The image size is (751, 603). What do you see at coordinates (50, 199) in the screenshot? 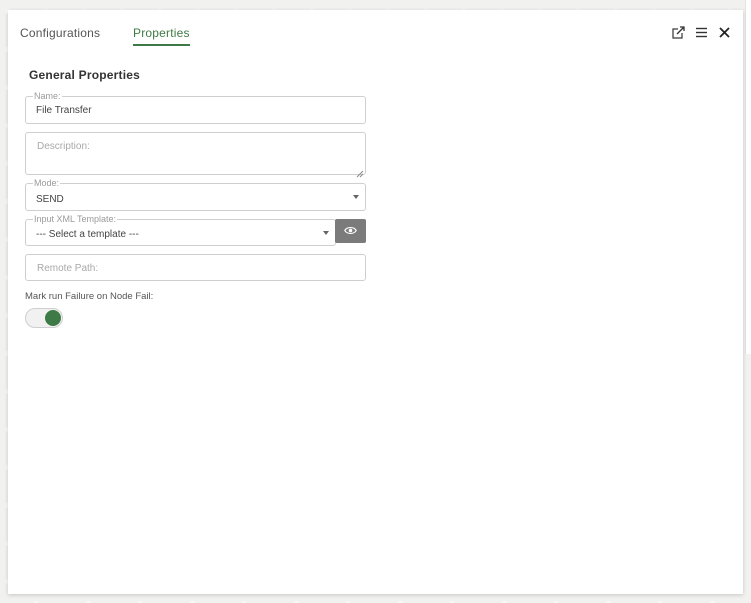
I see `mode-value: SEND` at bounding box center [50, 199].